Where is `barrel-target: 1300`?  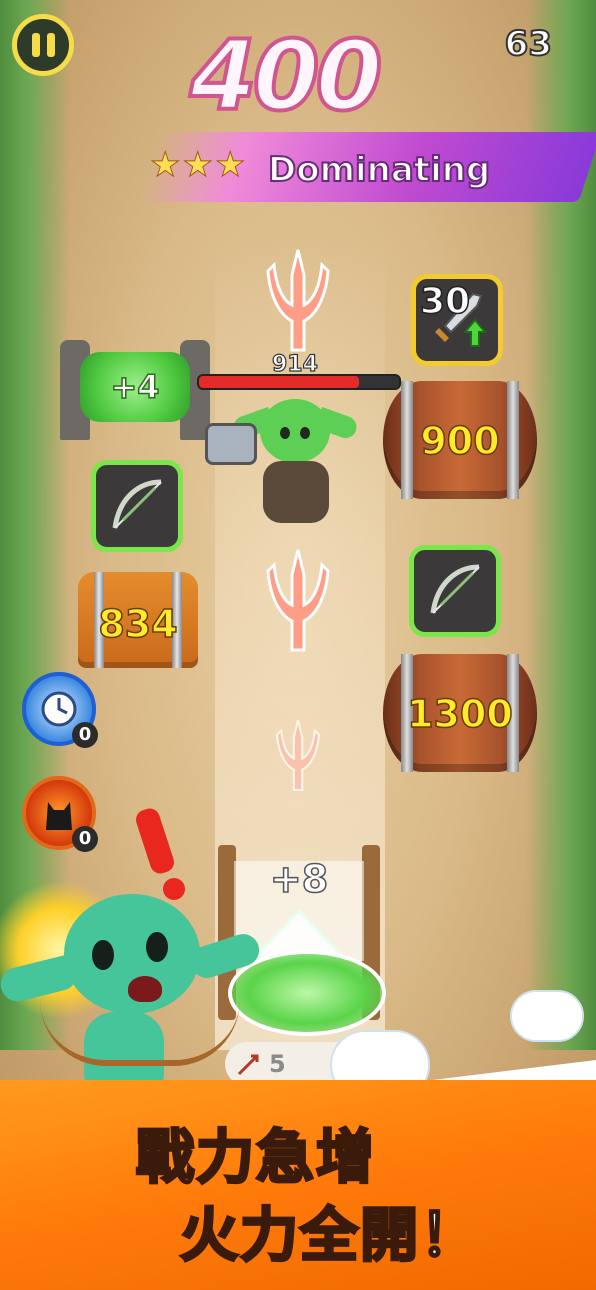 barrel-target: 1300 is located at coordinates (460, 713).